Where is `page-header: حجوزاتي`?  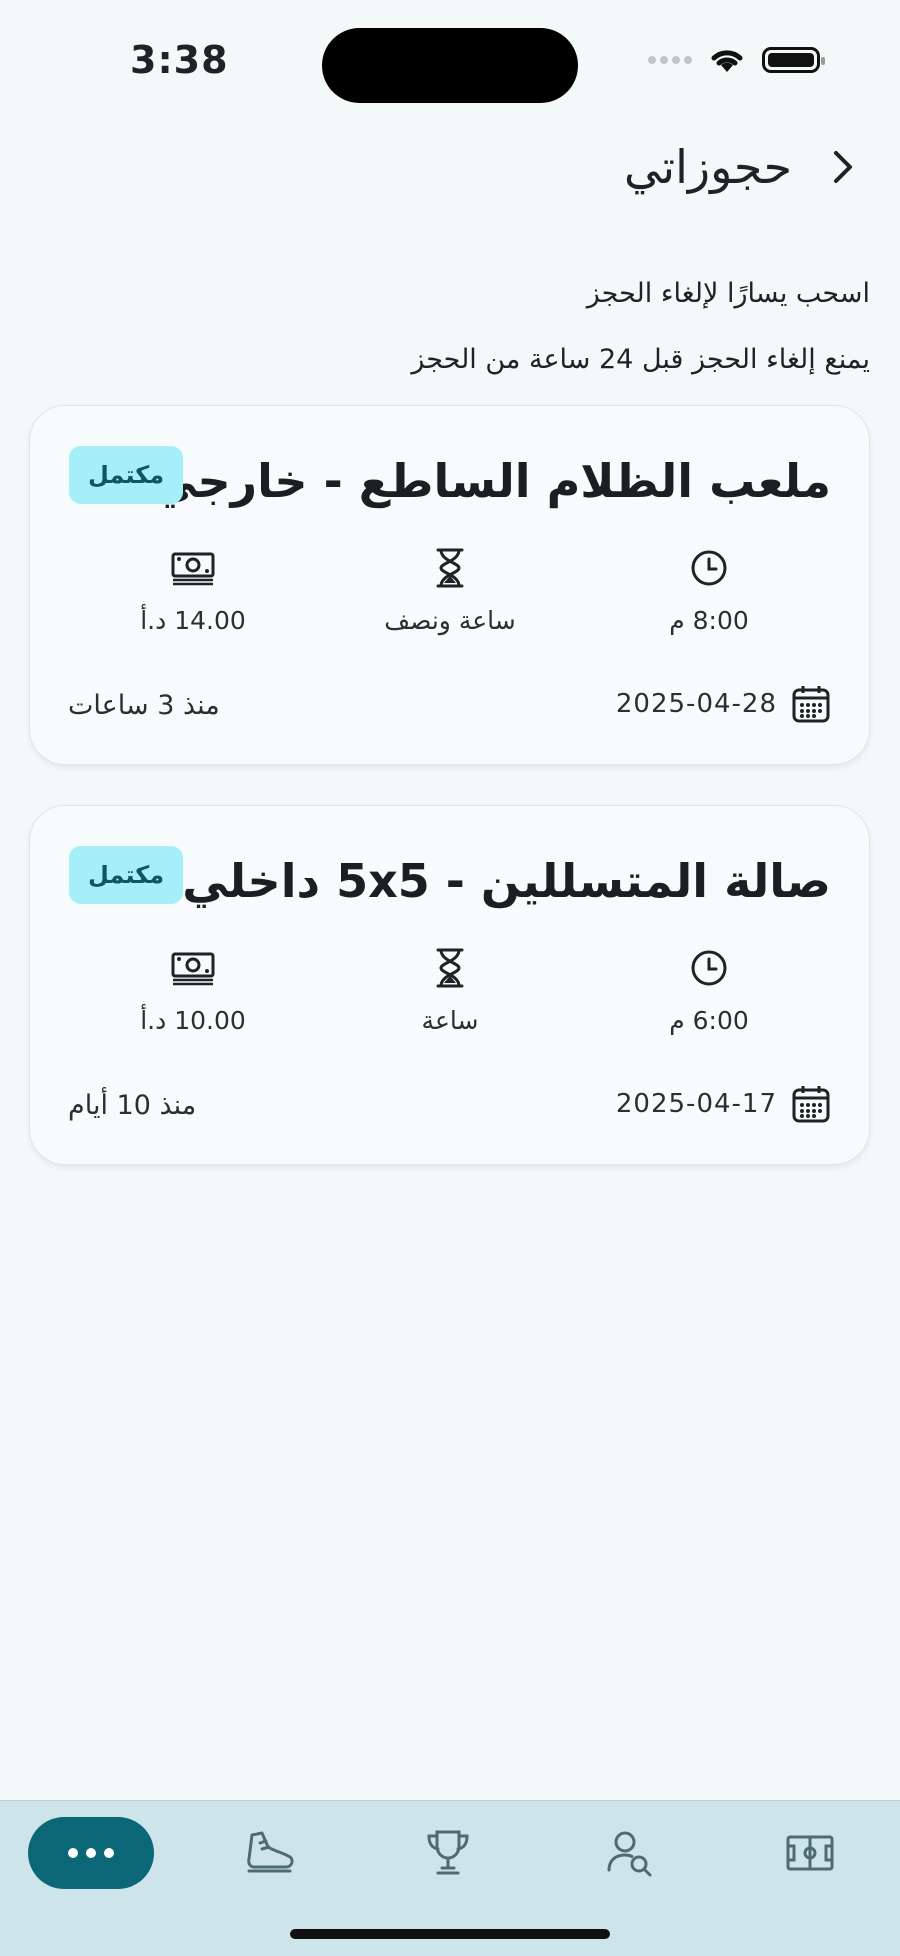
page-header: حجوزاتي is located at coordinates (742, 167).